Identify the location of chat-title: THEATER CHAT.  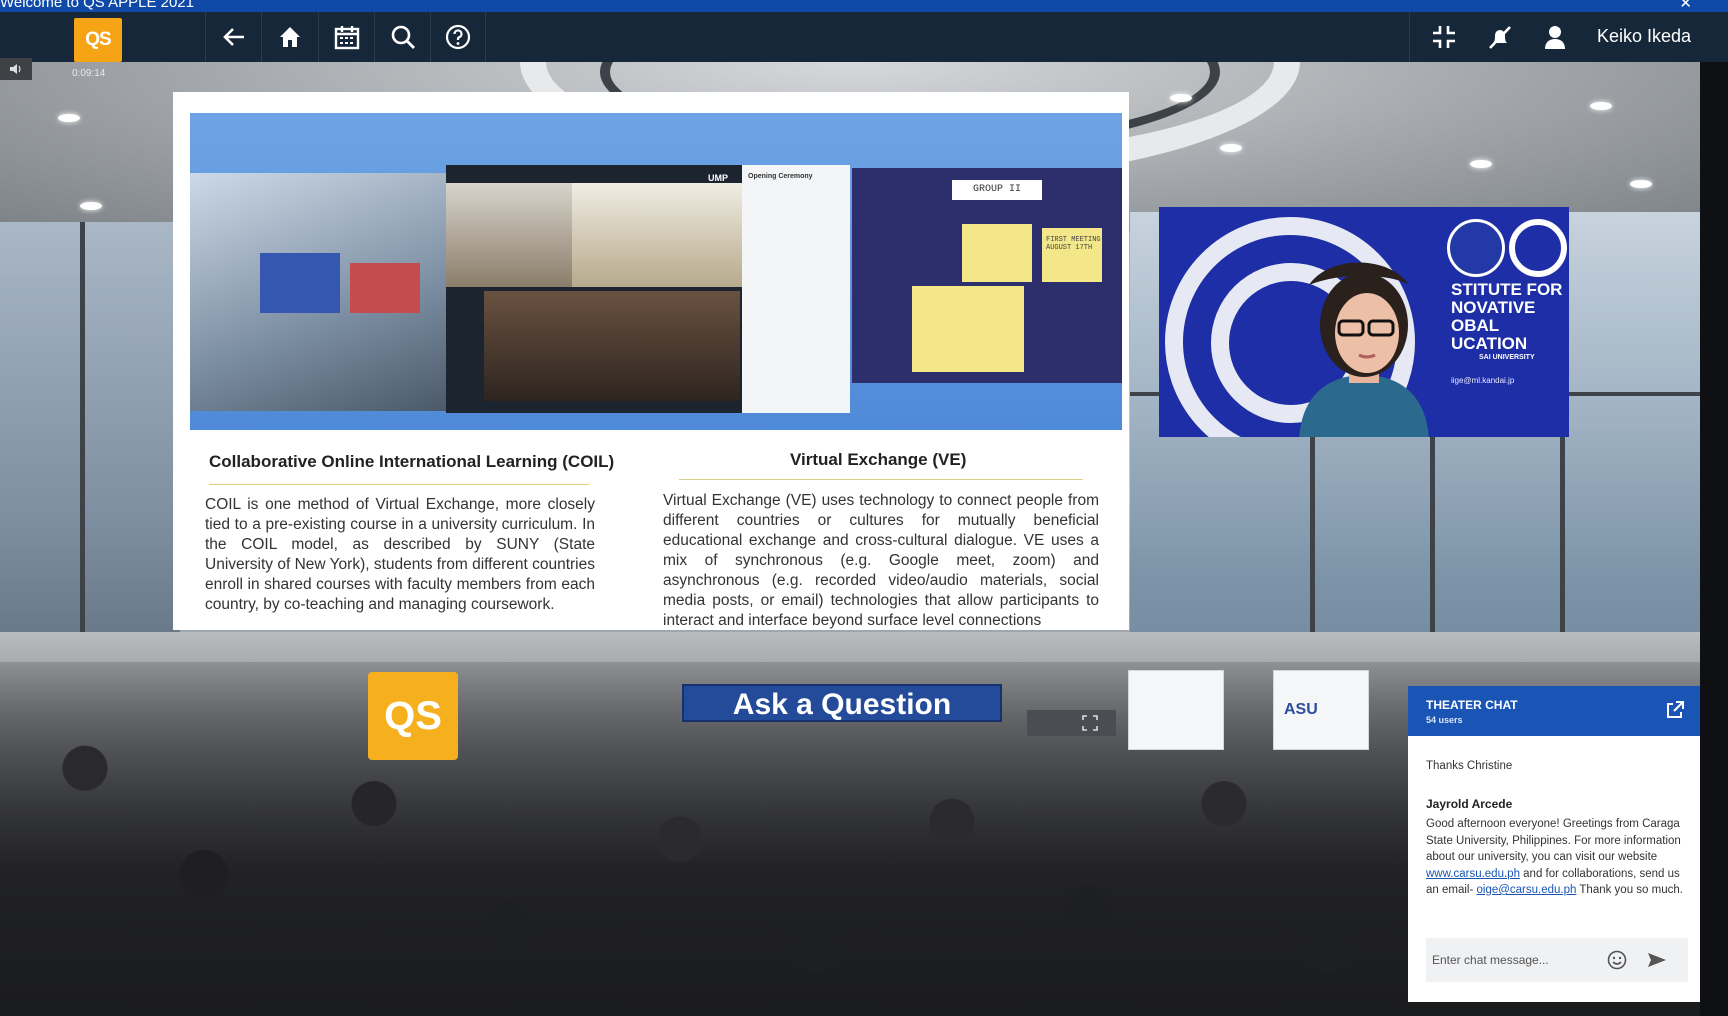
(1472, 705).